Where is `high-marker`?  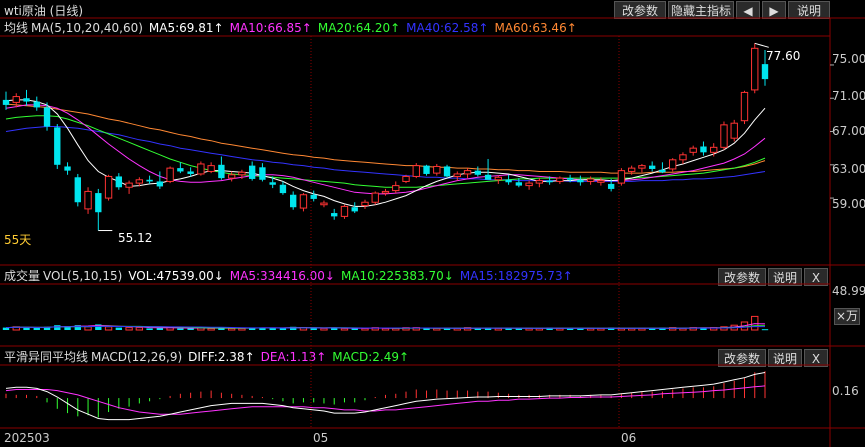
high-marker is located at coordinates (761, 45).